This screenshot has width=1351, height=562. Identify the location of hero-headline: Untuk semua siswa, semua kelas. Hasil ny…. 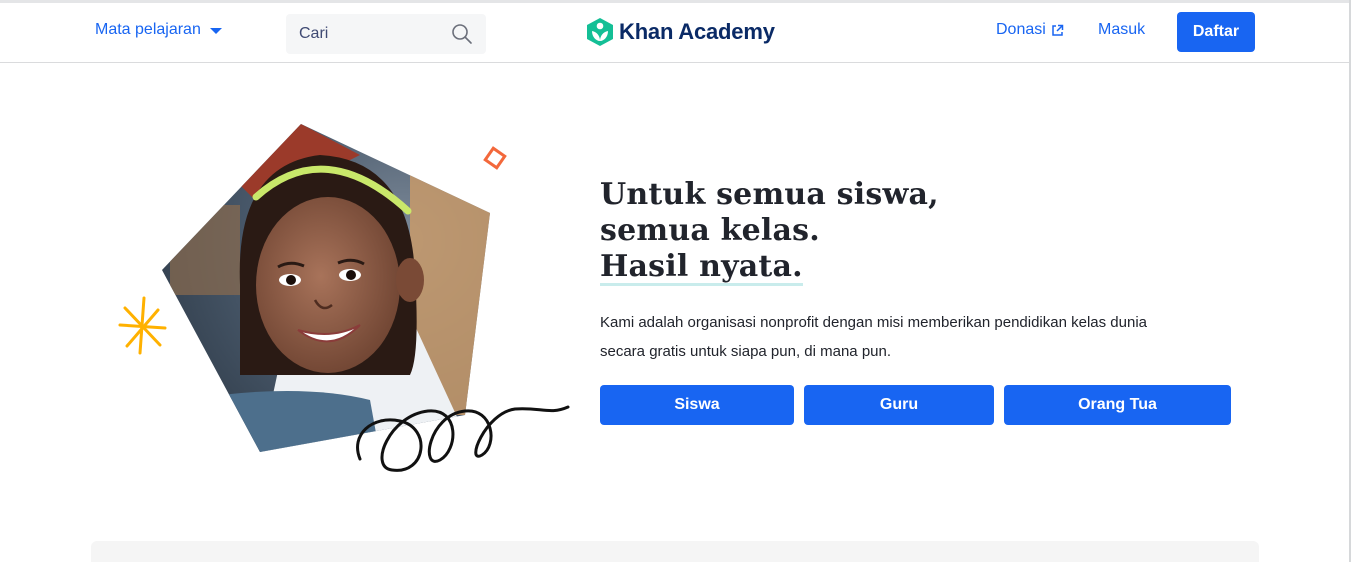
(769, 231).